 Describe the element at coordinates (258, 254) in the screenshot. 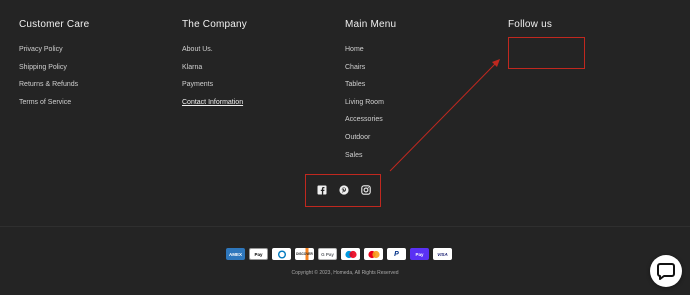

I see `apple-pay-icon: Pay` at that location.